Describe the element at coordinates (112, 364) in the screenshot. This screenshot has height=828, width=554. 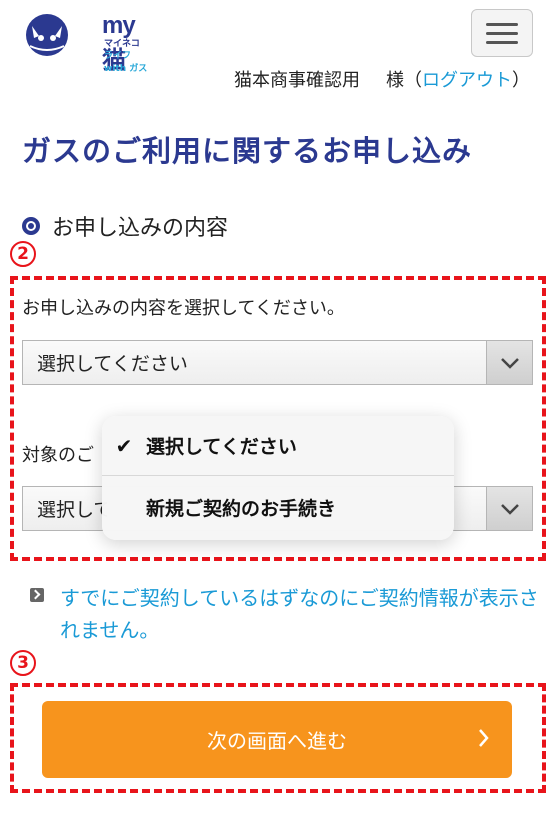
I see `contract-type-value: 選択してください` at that location.